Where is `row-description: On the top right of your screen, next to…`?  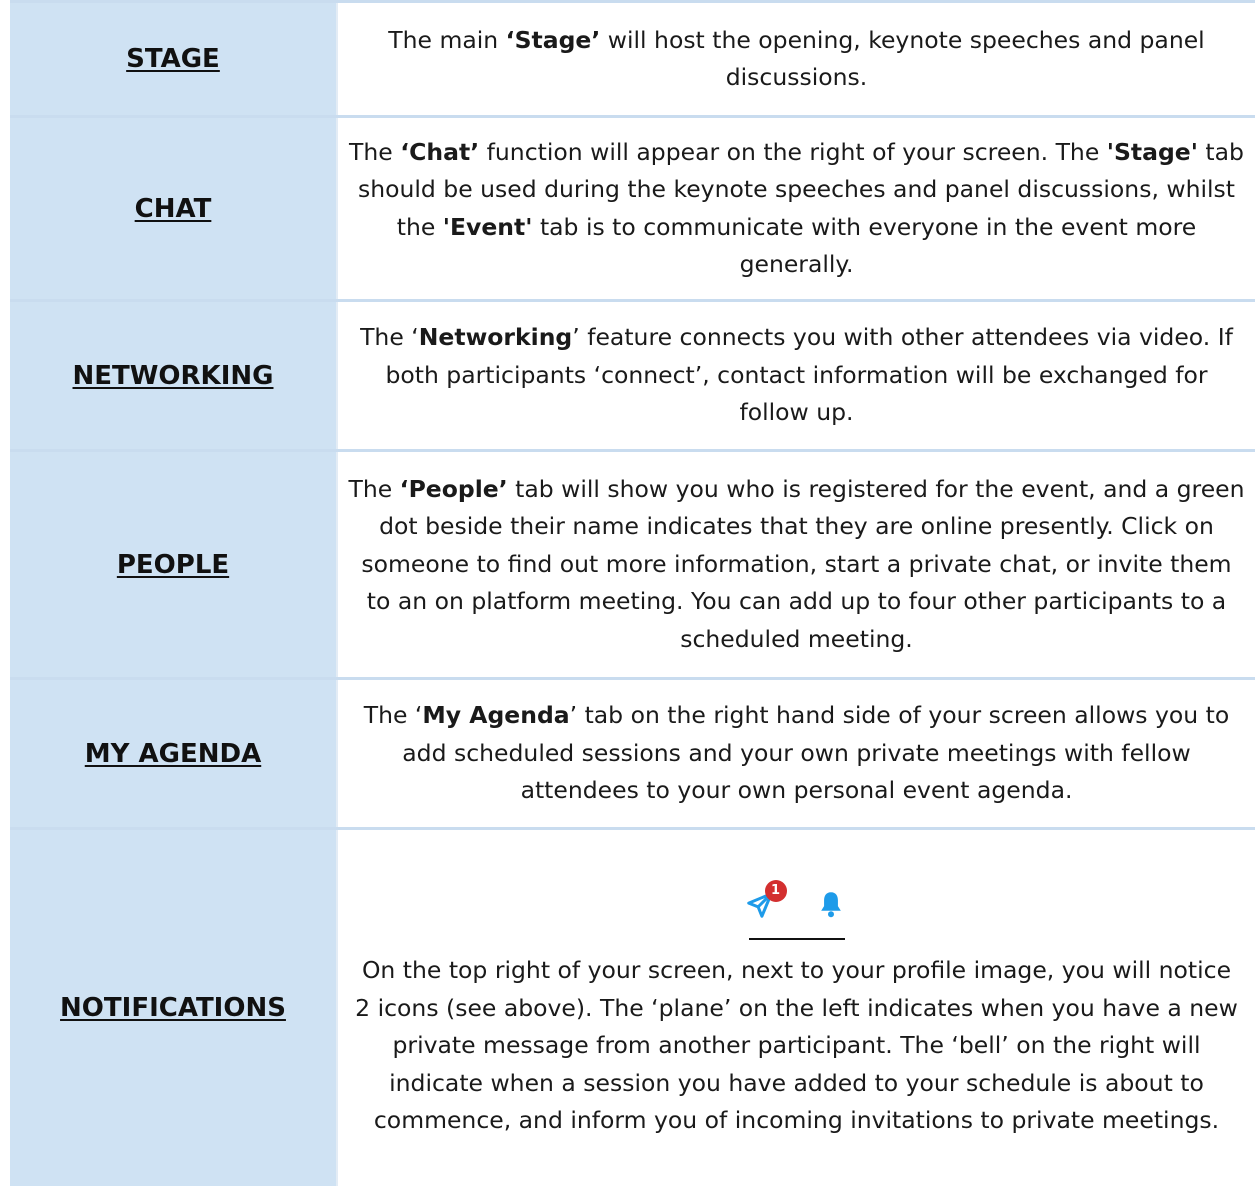 row-description: On the top right of your screen, next to… is located at coordinates (796, 1045).